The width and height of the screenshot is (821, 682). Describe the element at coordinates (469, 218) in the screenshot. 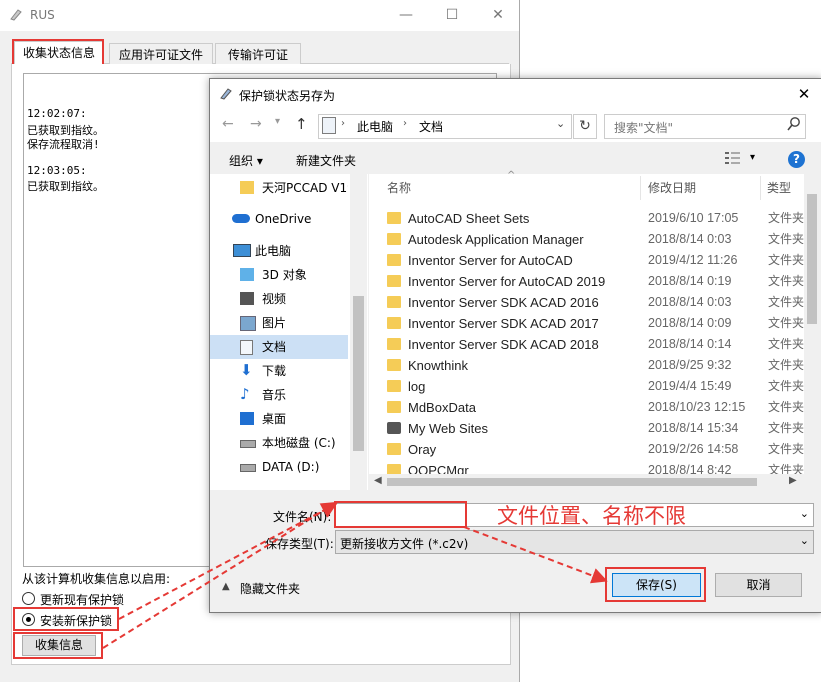

I see `file-name: AutoCAD Sheet Sets` at that location.